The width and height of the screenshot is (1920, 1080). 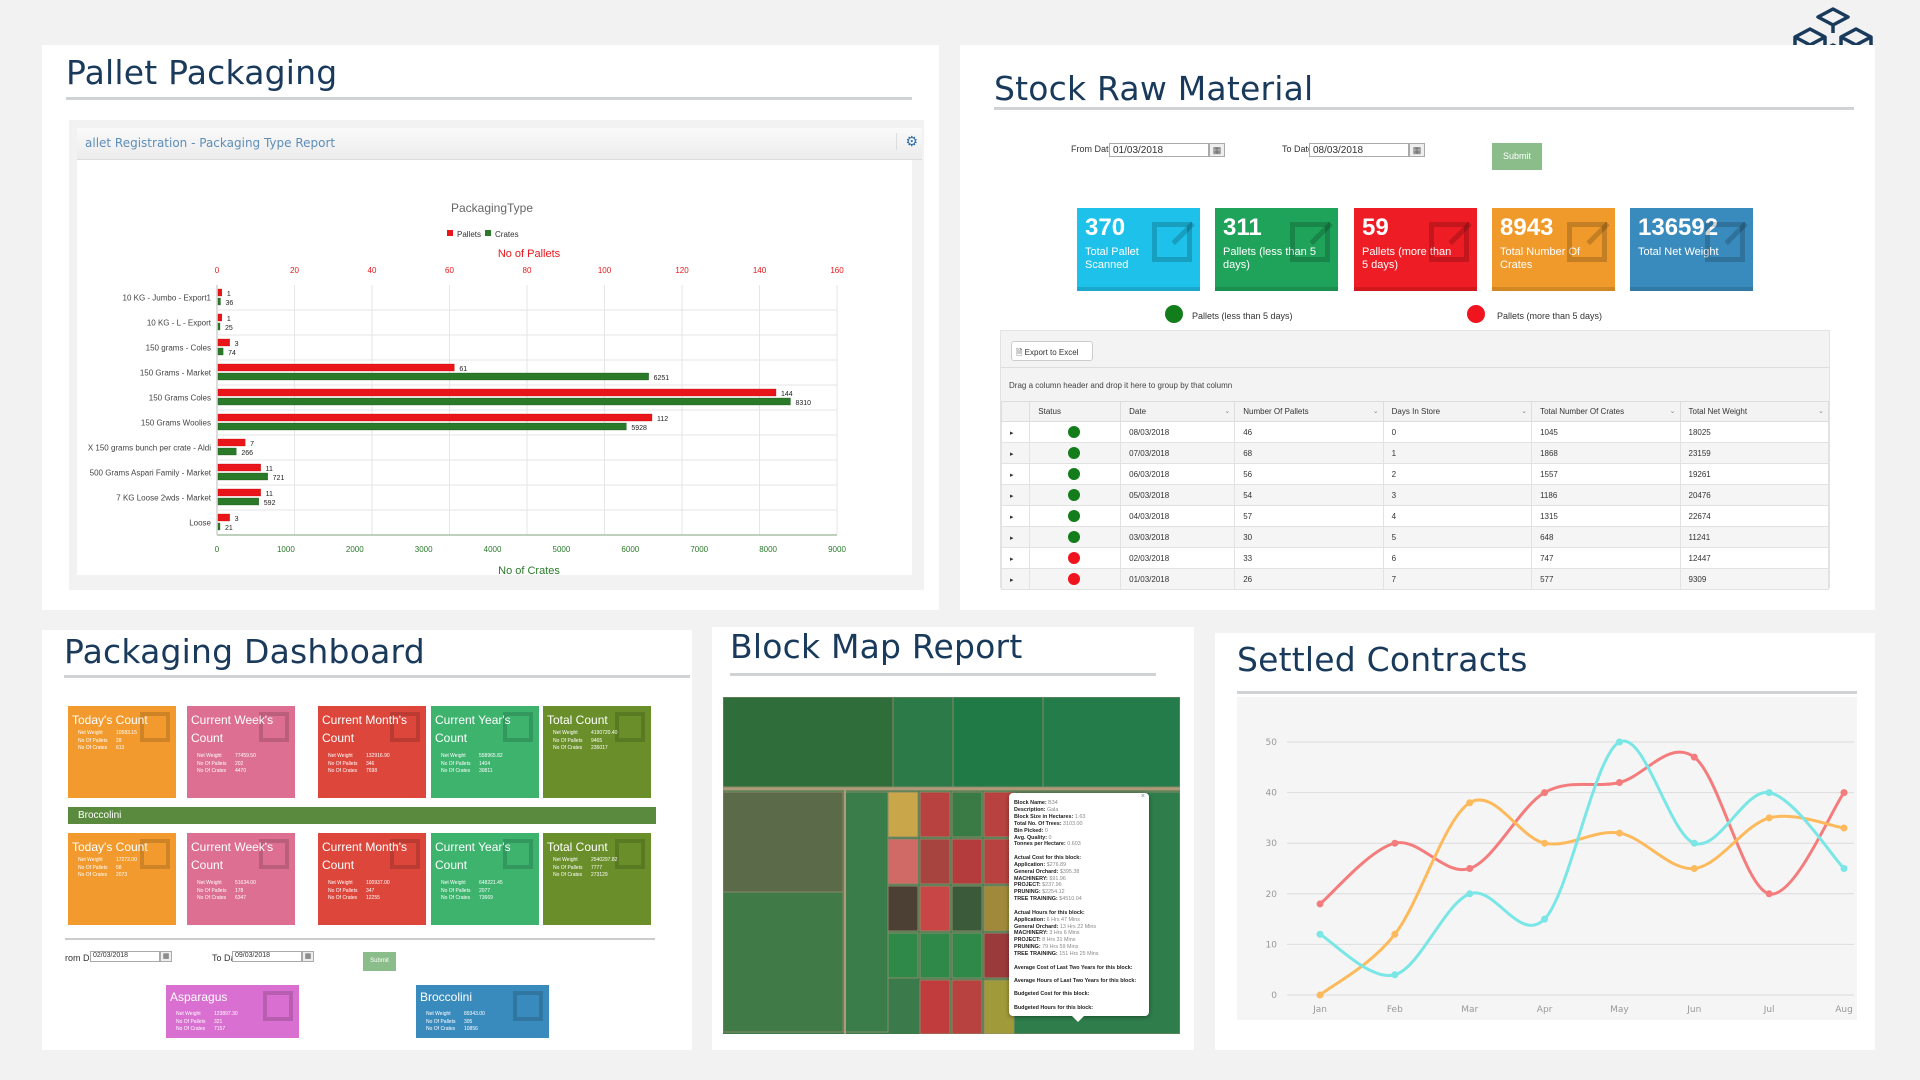 I want to click on bottom-tick-label: 2000, so click(x=355, y=549).